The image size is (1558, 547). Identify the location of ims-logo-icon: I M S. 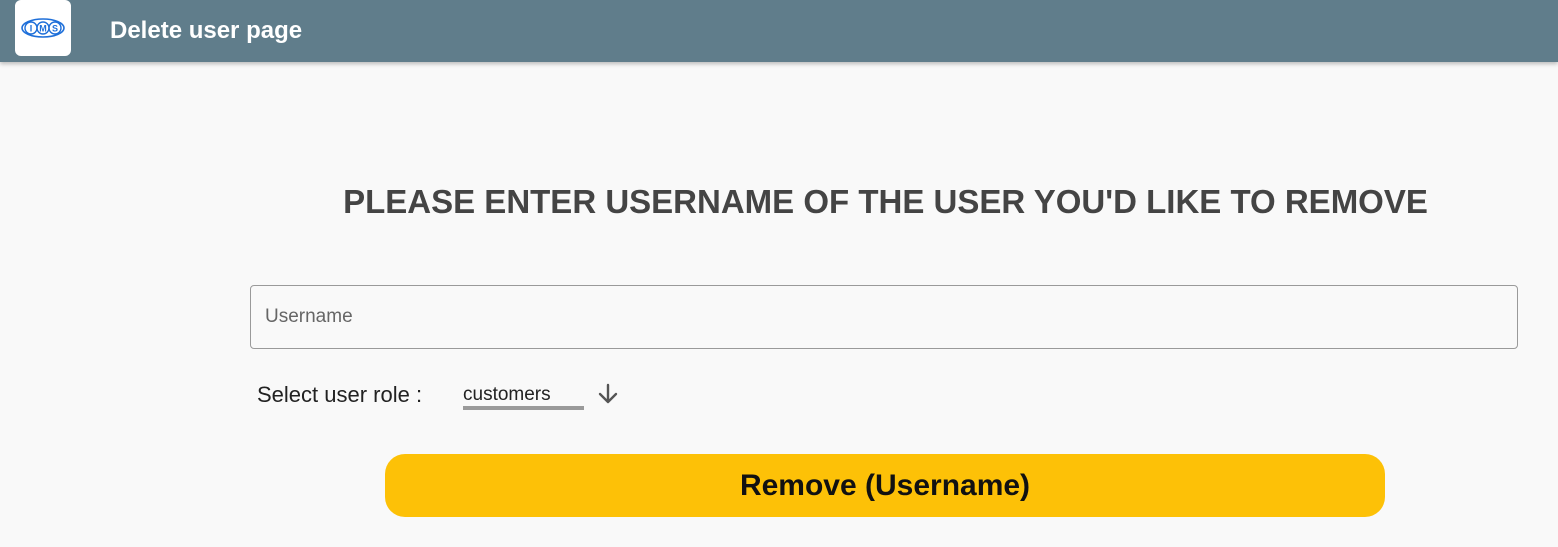
(43, 28).